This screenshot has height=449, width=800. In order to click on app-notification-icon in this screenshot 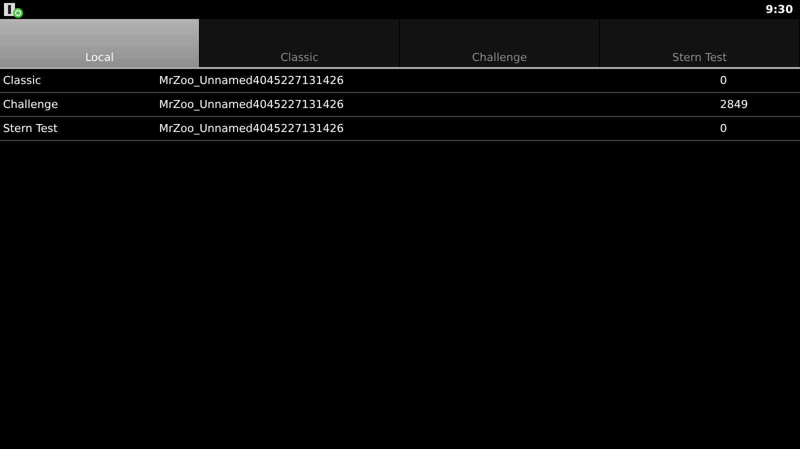, I will do `click(14, 10)`.